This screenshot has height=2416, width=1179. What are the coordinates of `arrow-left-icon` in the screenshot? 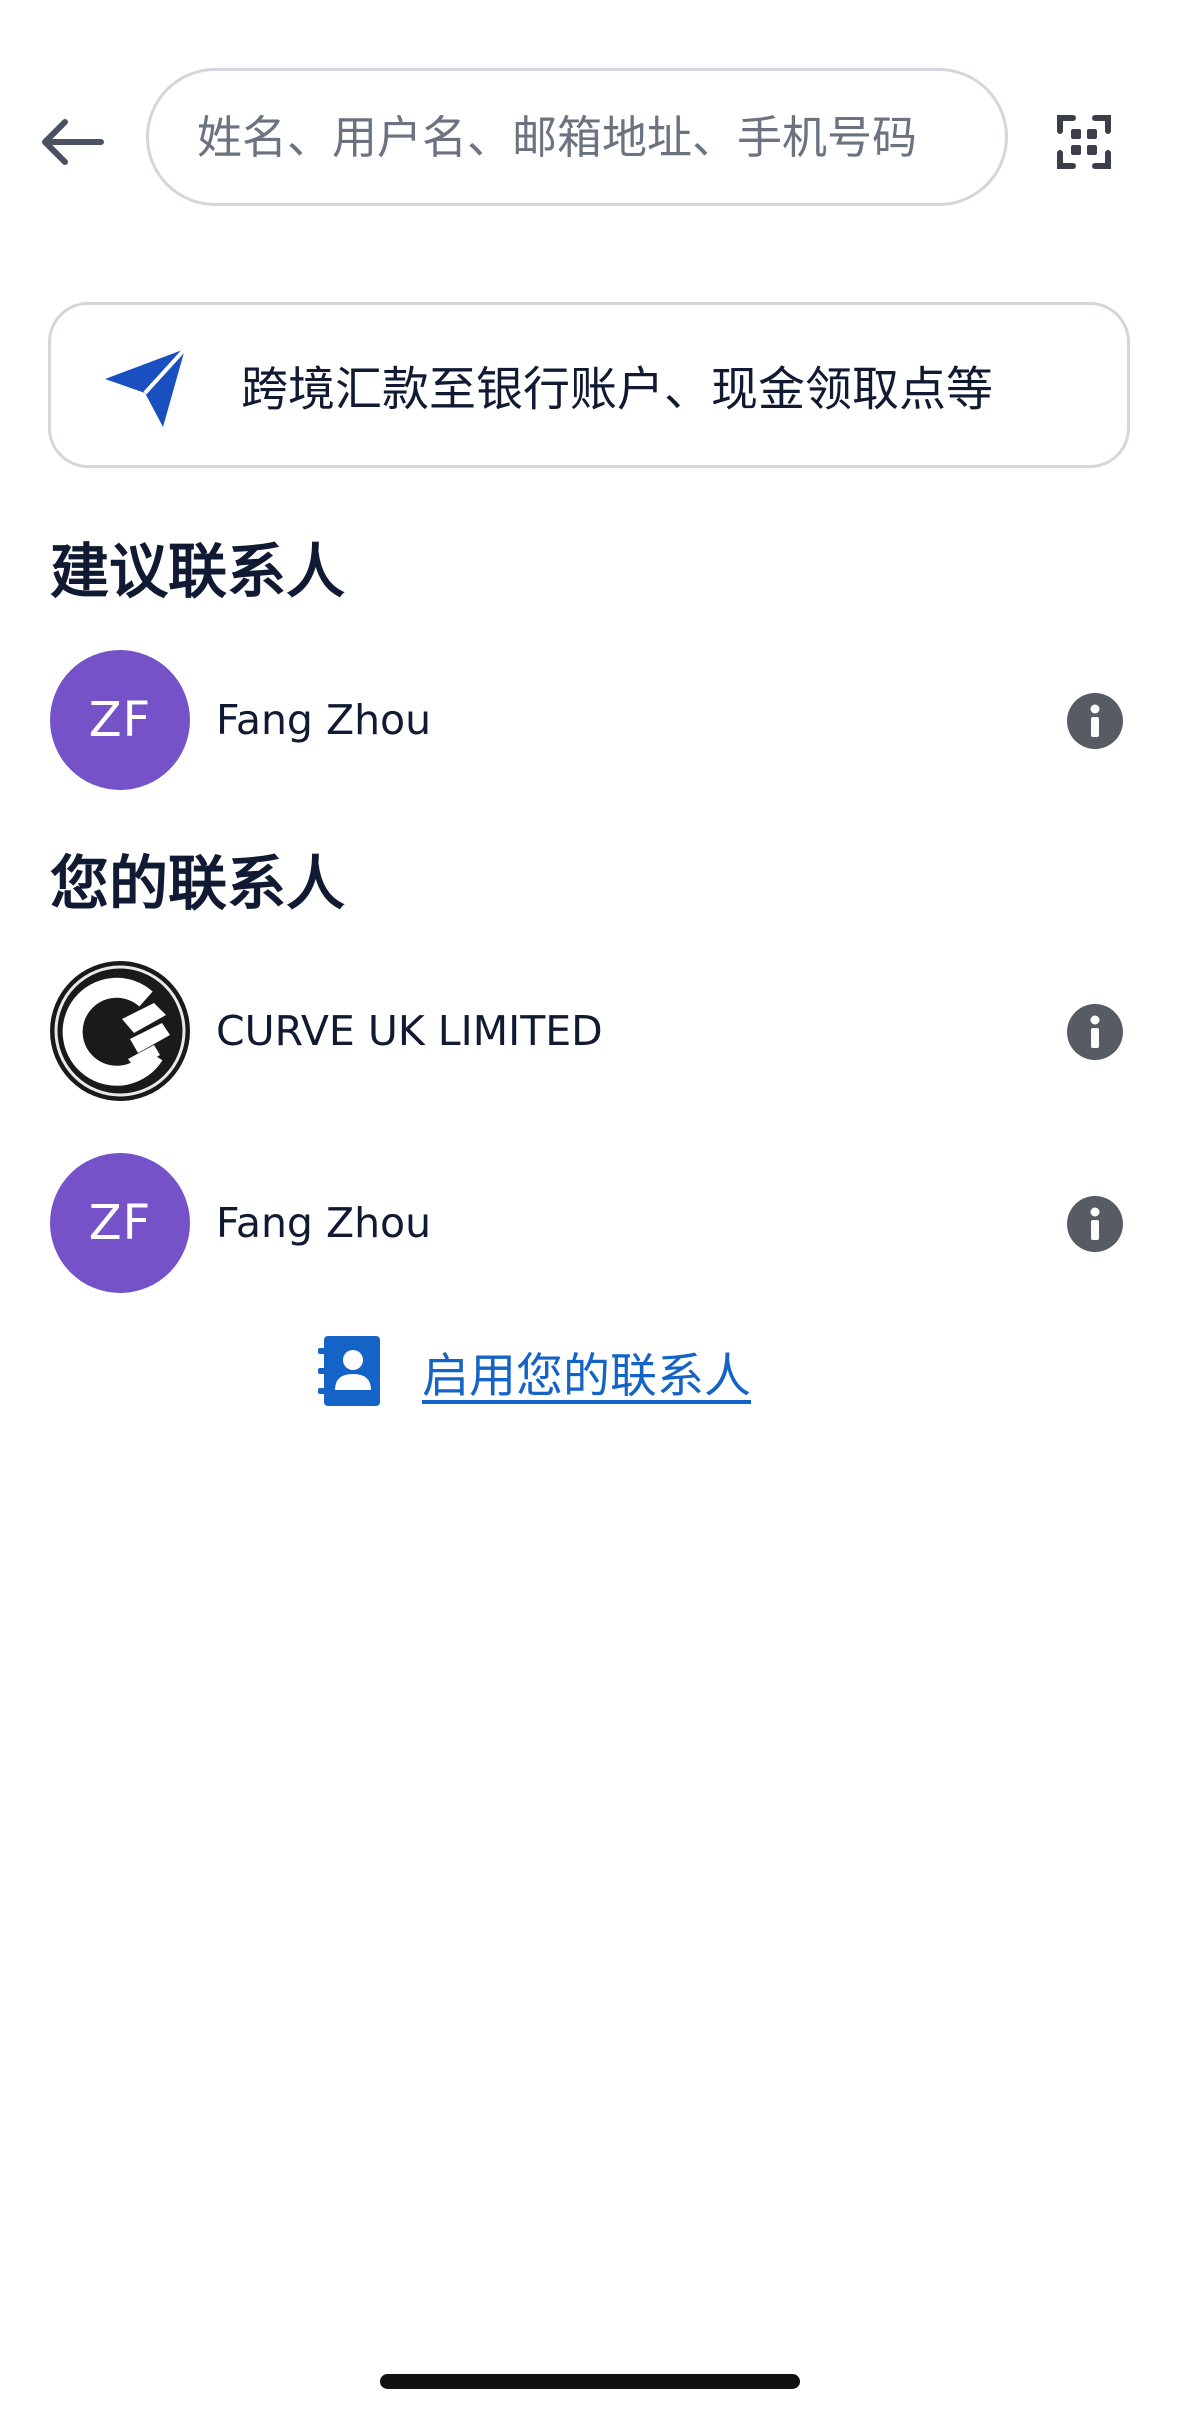 It's located at (73, 142).